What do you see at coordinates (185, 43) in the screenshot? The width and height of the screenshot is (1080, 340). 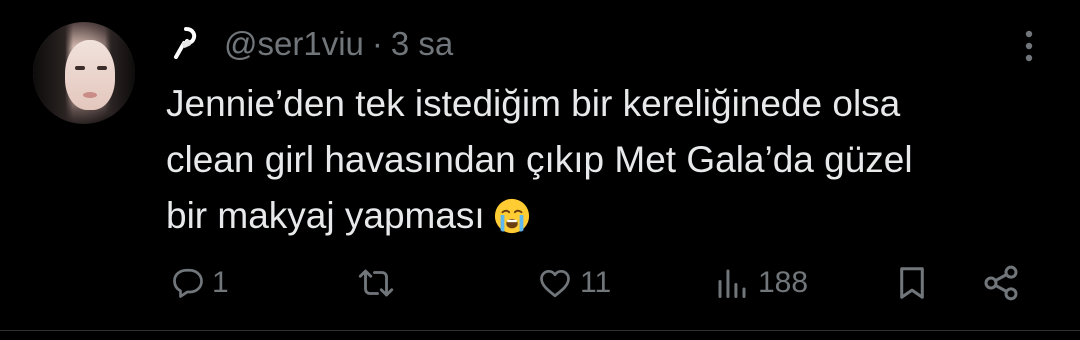 I see `name-emoji-icon` at bounding box center [185, 43].